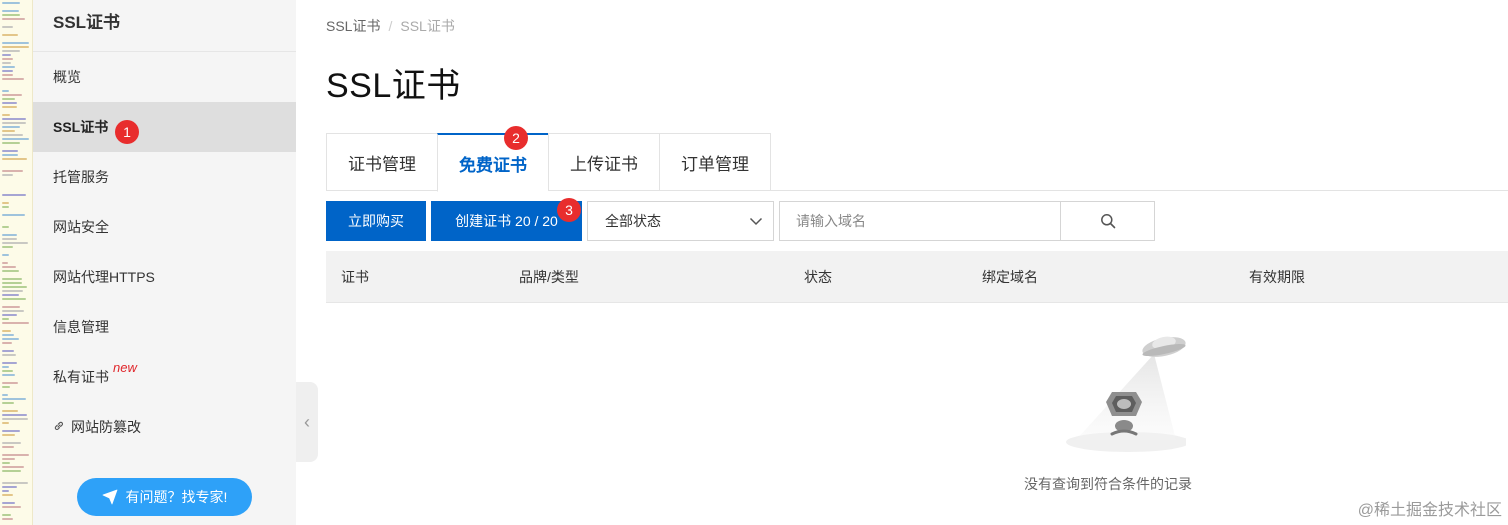 Image resolution: width=1508 pixels, height=525 pixels. Describe the element at coordinates (67, 77) in the screenshot. I see `sidebar-item-label: 概览` at that location.